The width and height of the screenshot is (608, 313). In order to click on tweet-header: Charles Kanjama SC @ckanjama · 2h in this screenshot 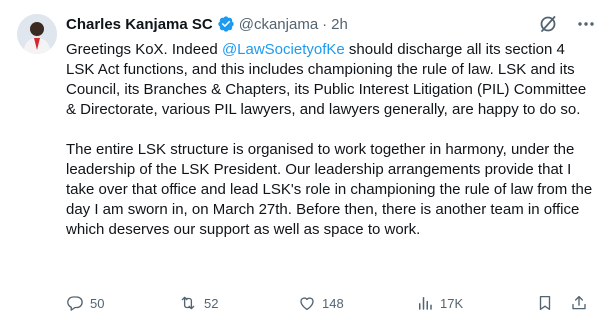, I will do `click(331, 24)`.